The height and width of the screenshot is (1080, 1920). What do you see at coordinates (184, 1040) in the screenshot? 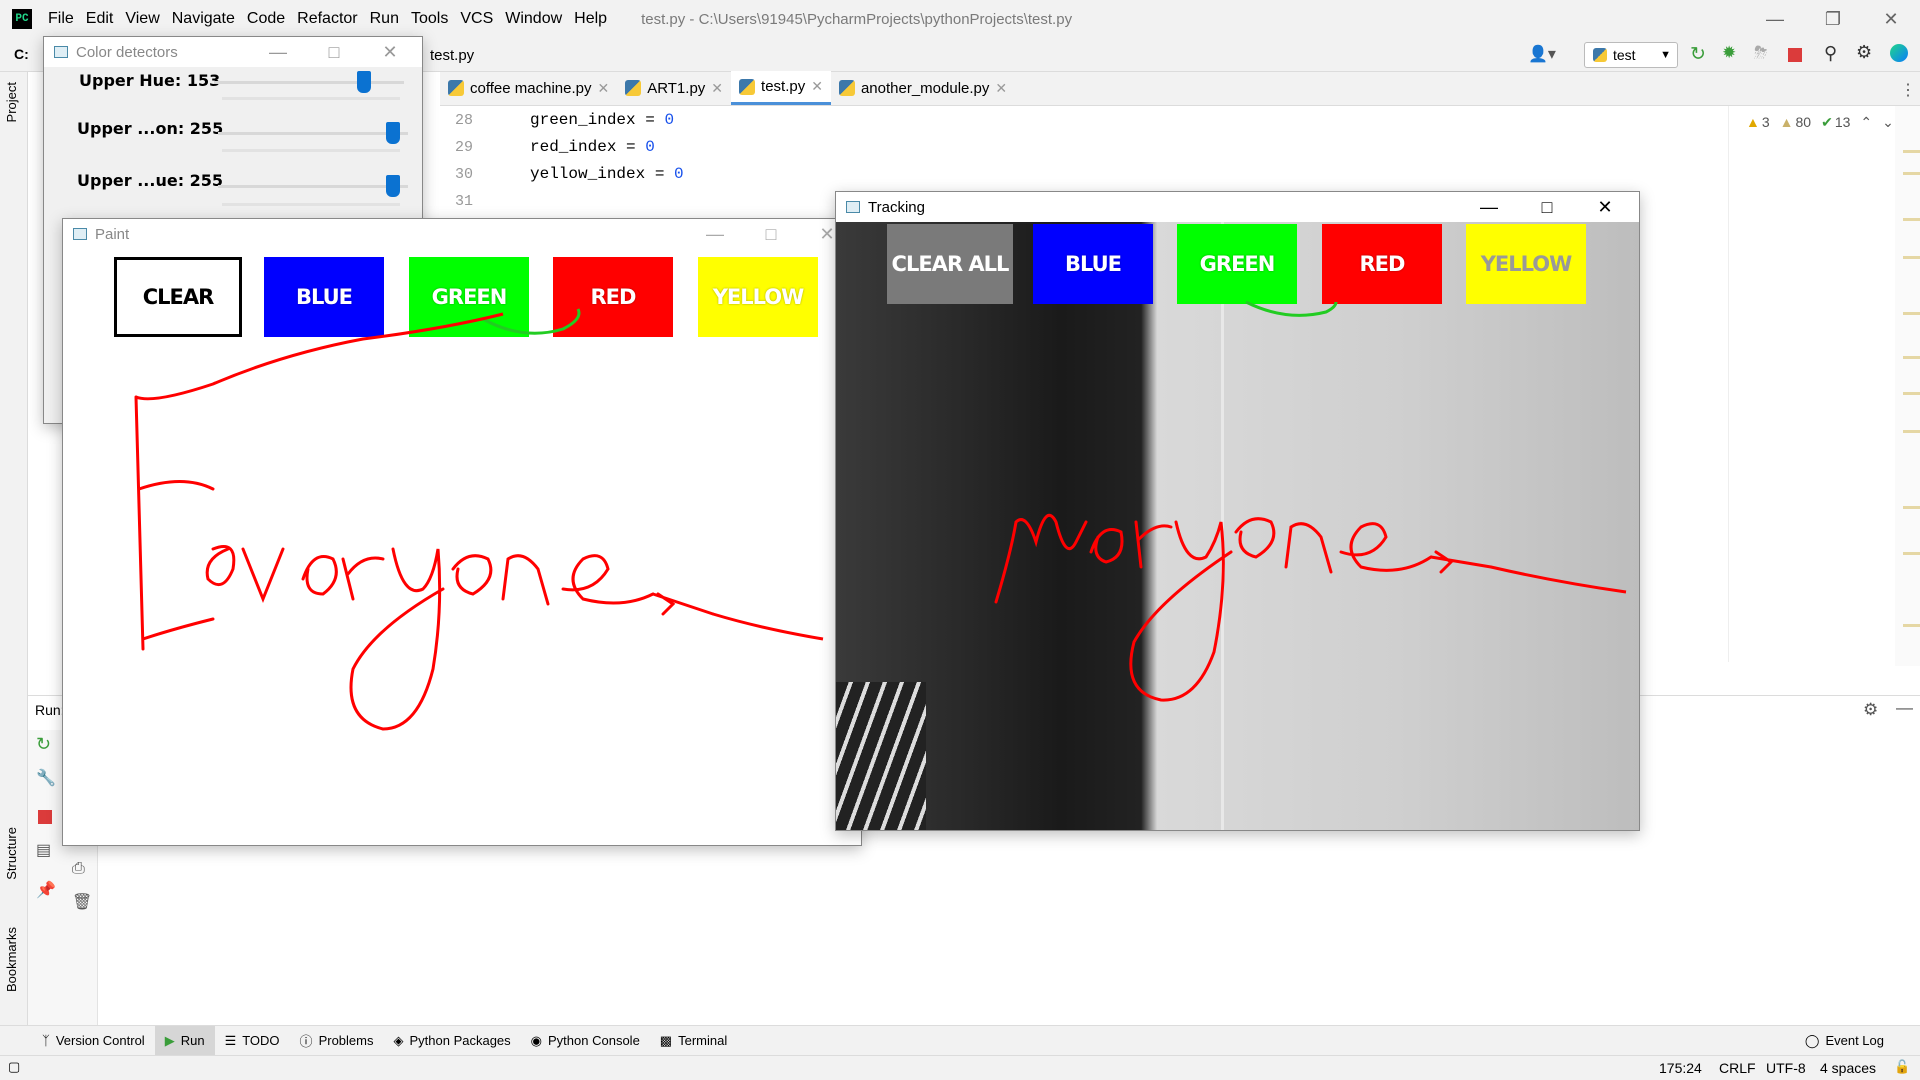
I see `tab-run: ▶ Run` at bounding box center [184, 1040].